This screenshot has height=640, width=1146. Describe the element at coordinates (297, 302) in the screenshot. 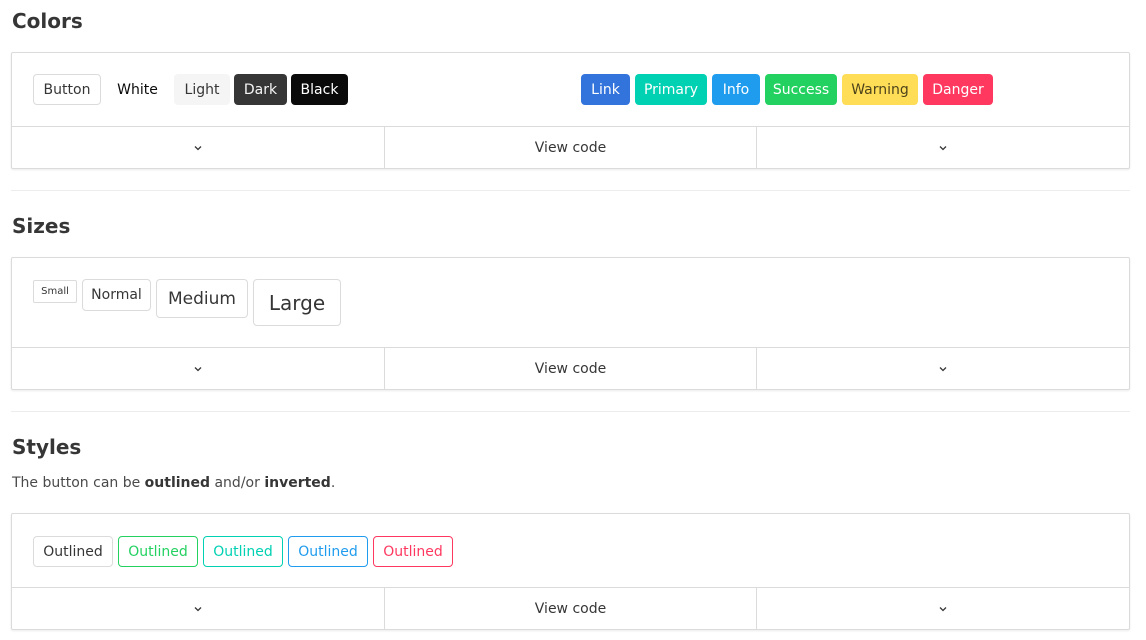

I see `button-large: Large` at that location.